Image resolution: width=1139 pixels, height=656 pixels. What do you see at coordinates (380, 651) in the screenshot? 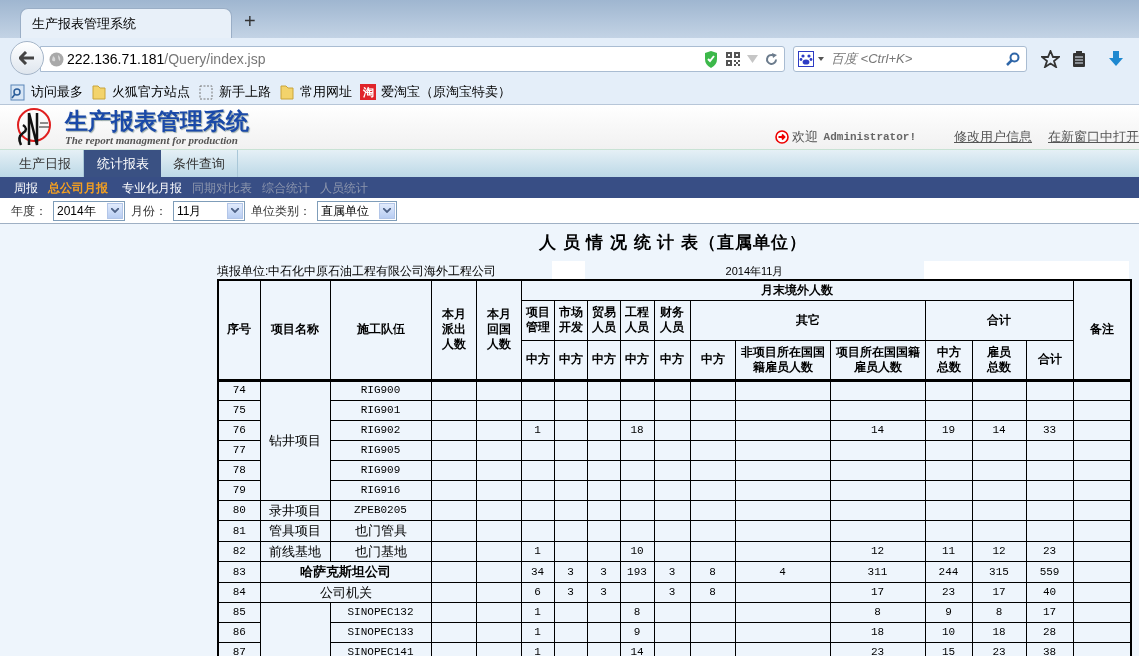
I see `team-name: SINOPEC141` at bounding box center [380, 651].